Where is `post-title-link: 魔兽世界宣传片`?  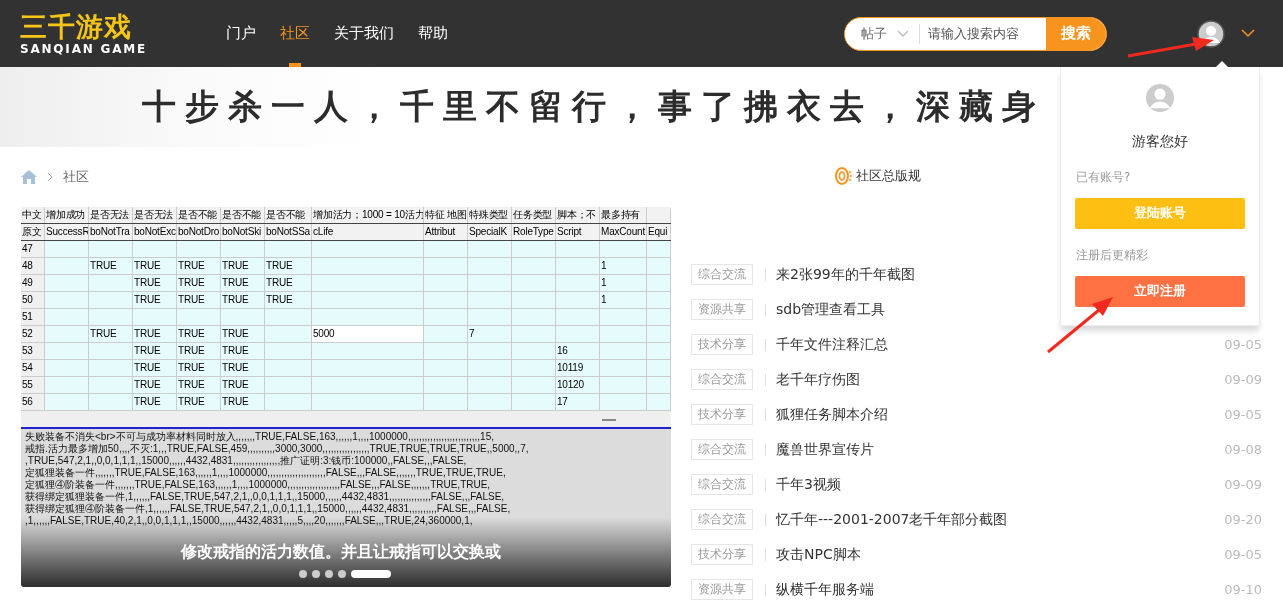 post-title-link: 魔兽世界宣传片 is located at coordinates (825, 449).